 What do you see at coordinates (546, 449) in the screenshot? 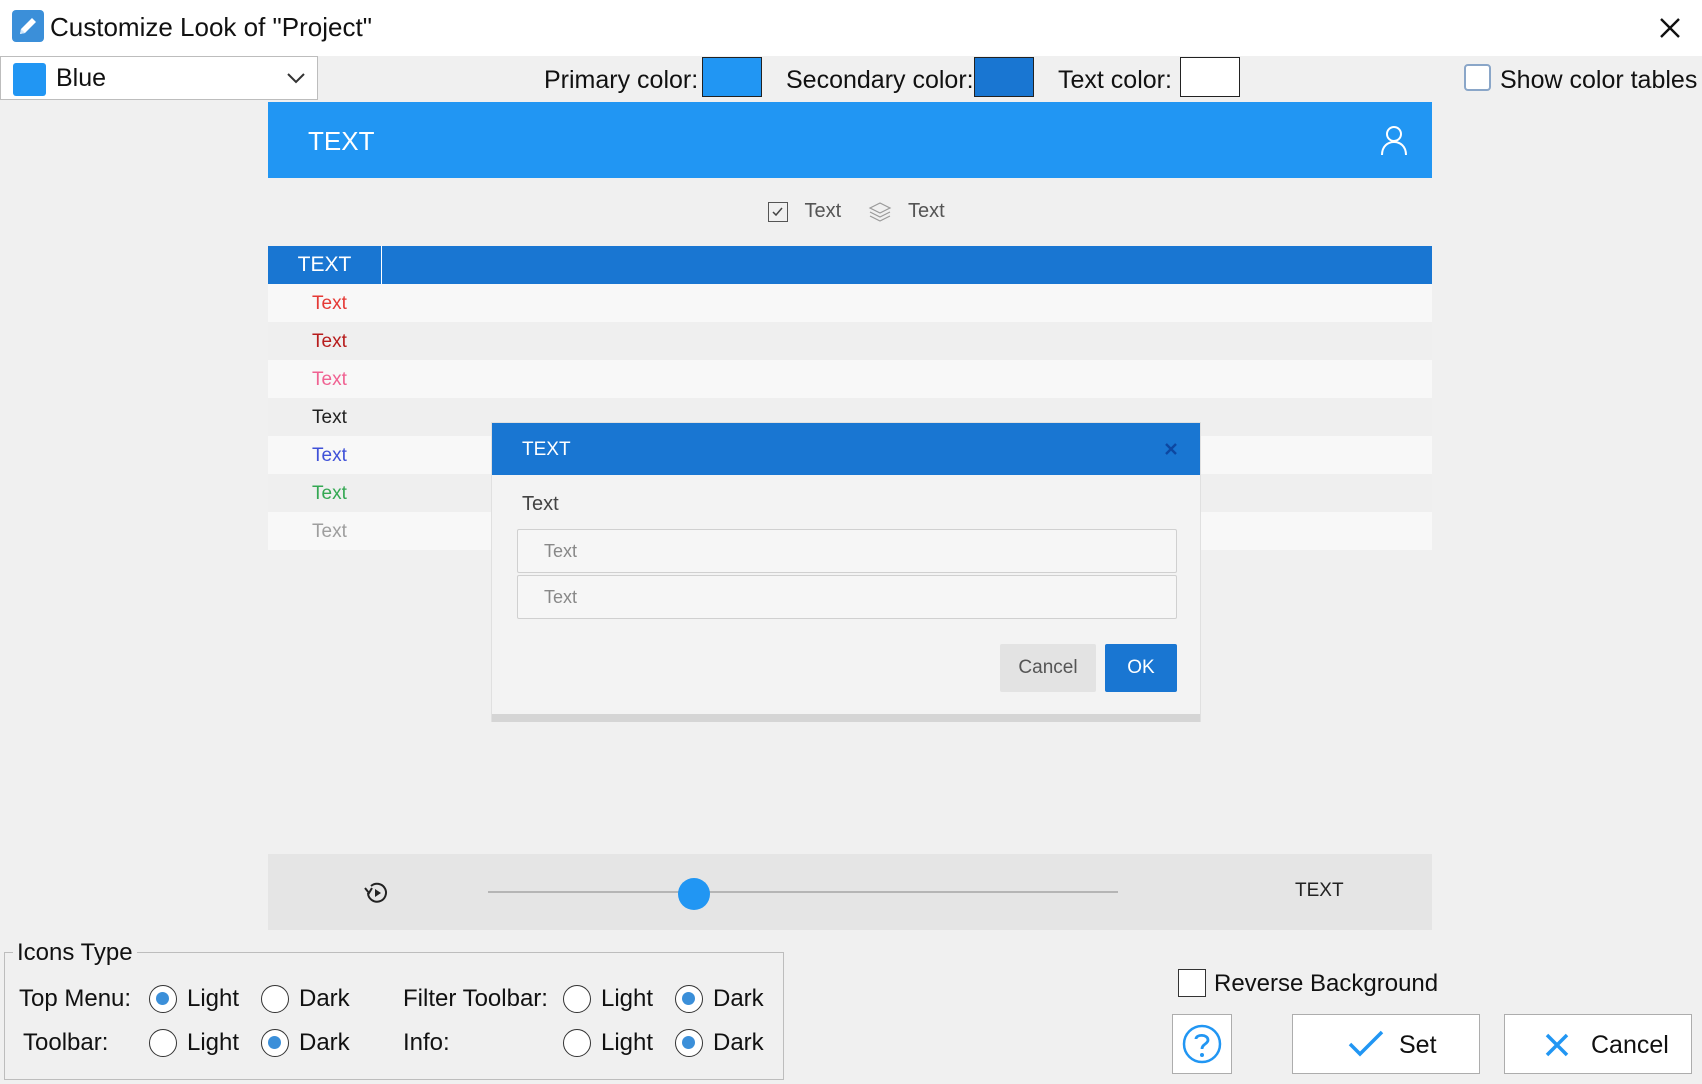
I see `dialog-title: TEXT` at bounding box center [546, 449].